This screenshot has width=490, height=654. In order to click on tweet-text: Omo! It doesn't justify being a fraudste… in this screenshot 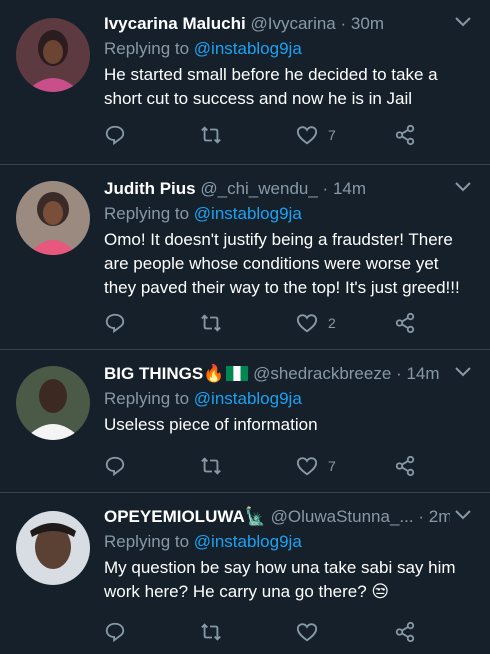, I will do `click(282, 263)`.